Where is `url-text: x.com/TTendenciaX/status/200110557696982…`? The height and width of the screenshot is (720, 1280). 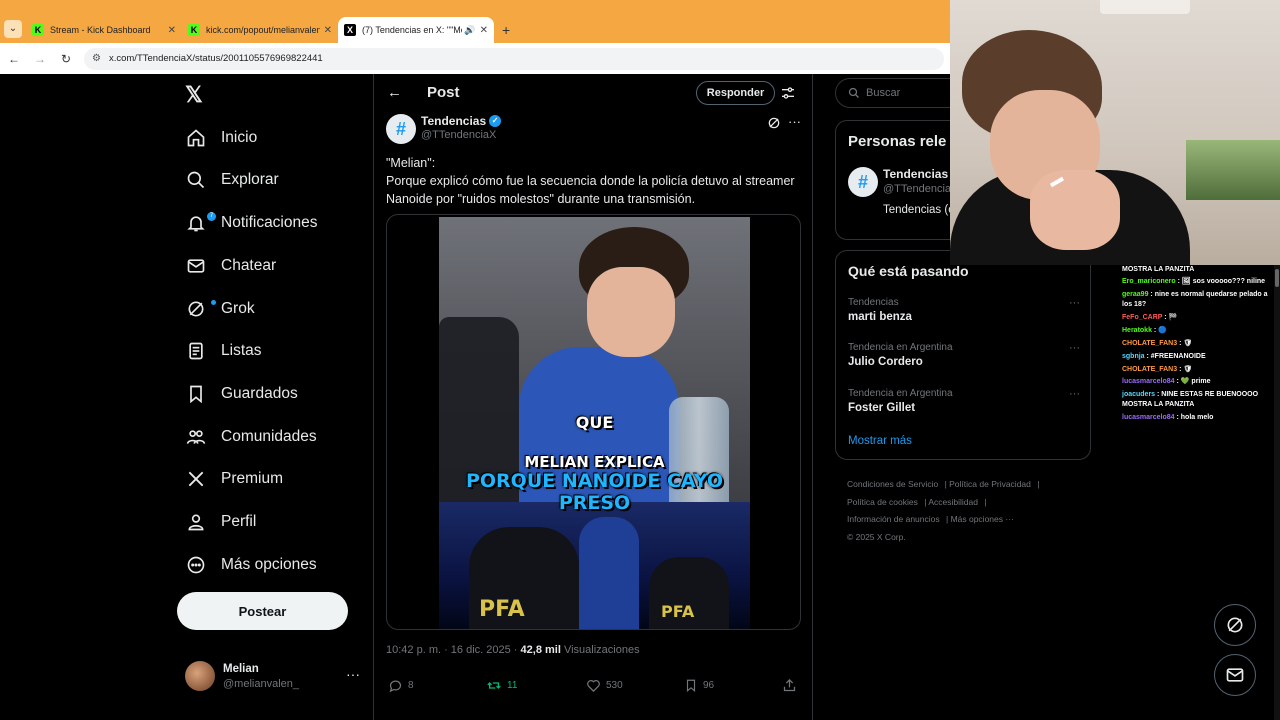 url-text: x.com/TTendenciaX/status/200110557696982… is located at coordinates (215, 58).